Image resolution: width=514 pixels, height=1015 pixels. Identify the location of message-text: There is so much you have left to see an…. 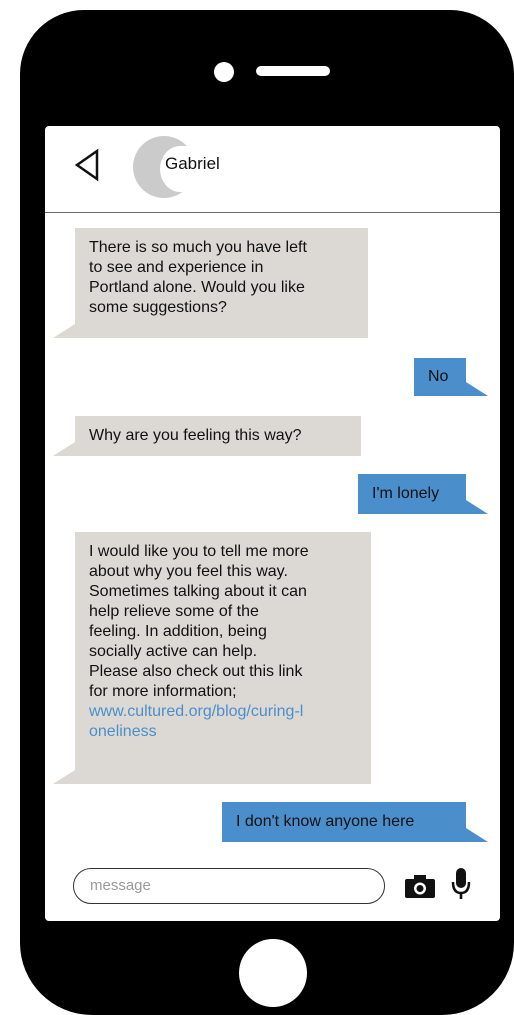
(198, 277).